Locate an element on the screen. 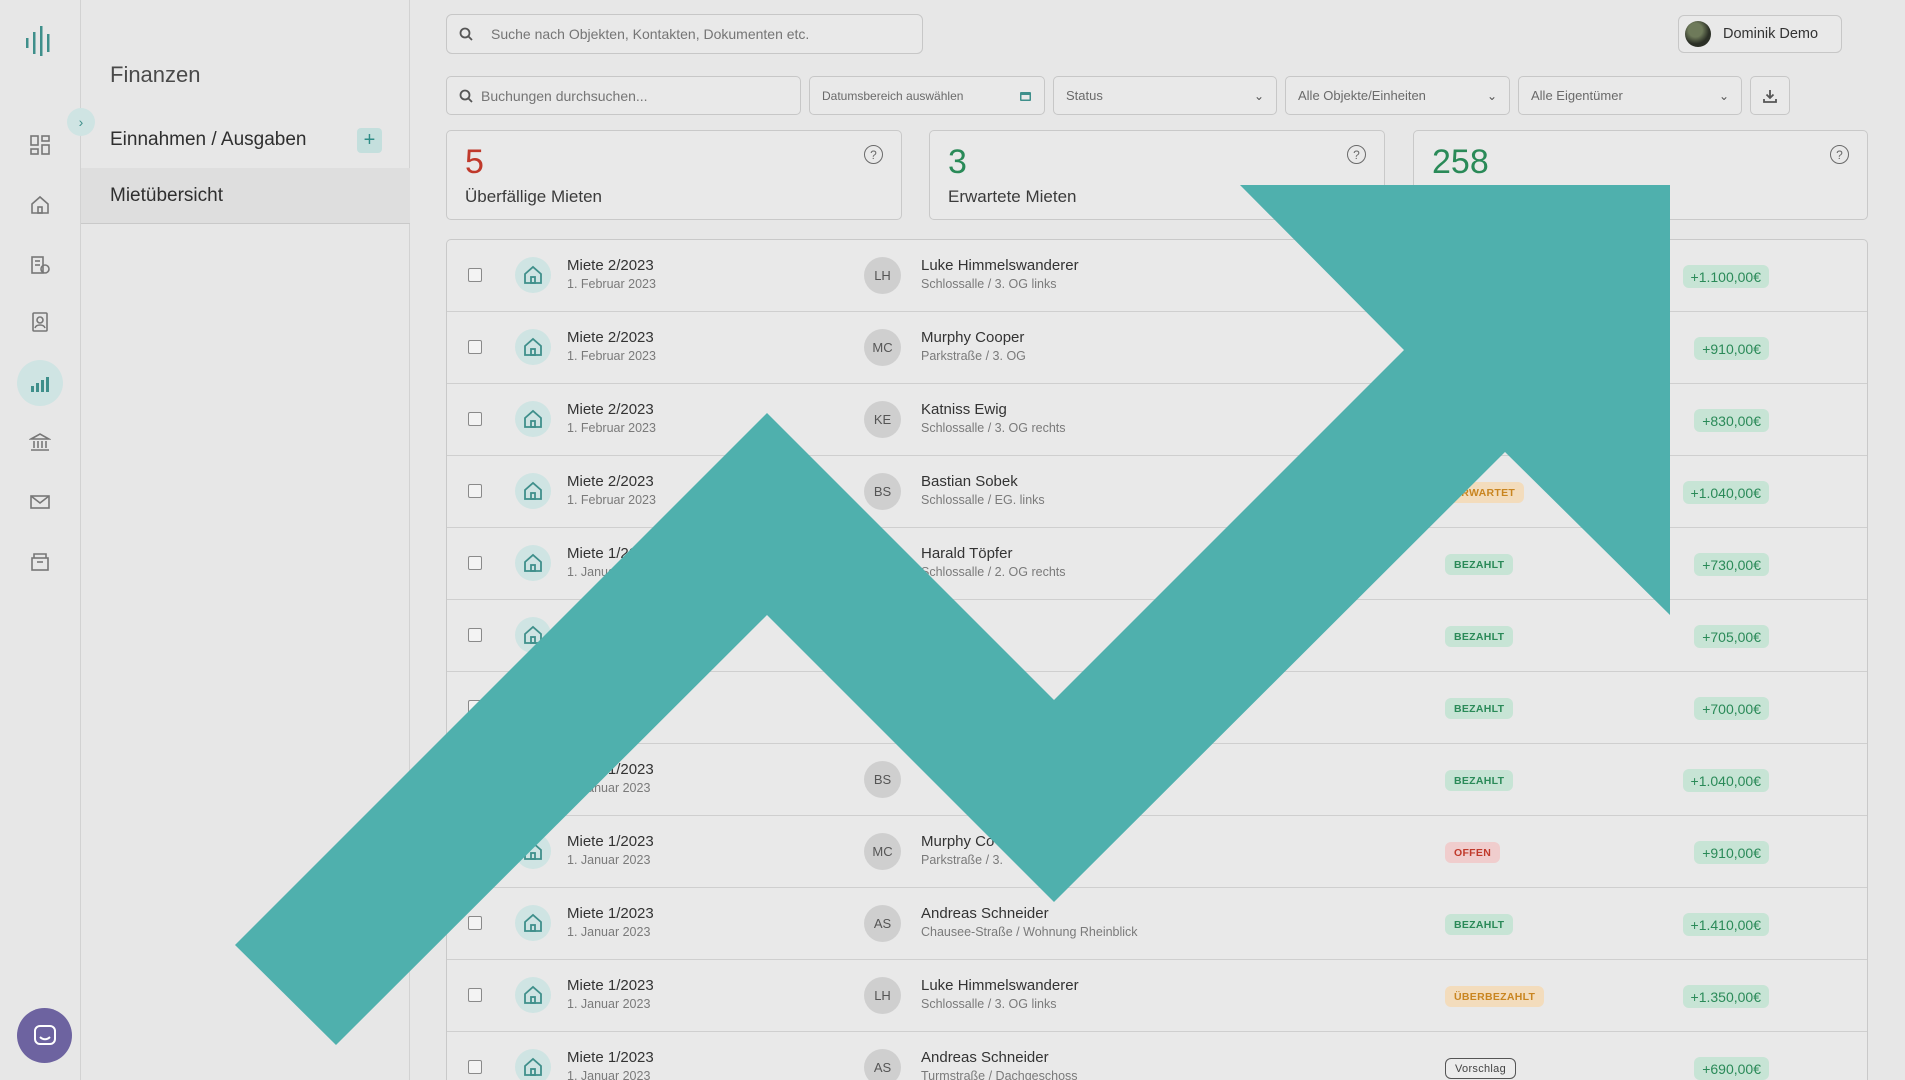 The image size is (1905, 1080). subnav-item-rent-overview: Mietübersicht is located at coordinates (245, 196).